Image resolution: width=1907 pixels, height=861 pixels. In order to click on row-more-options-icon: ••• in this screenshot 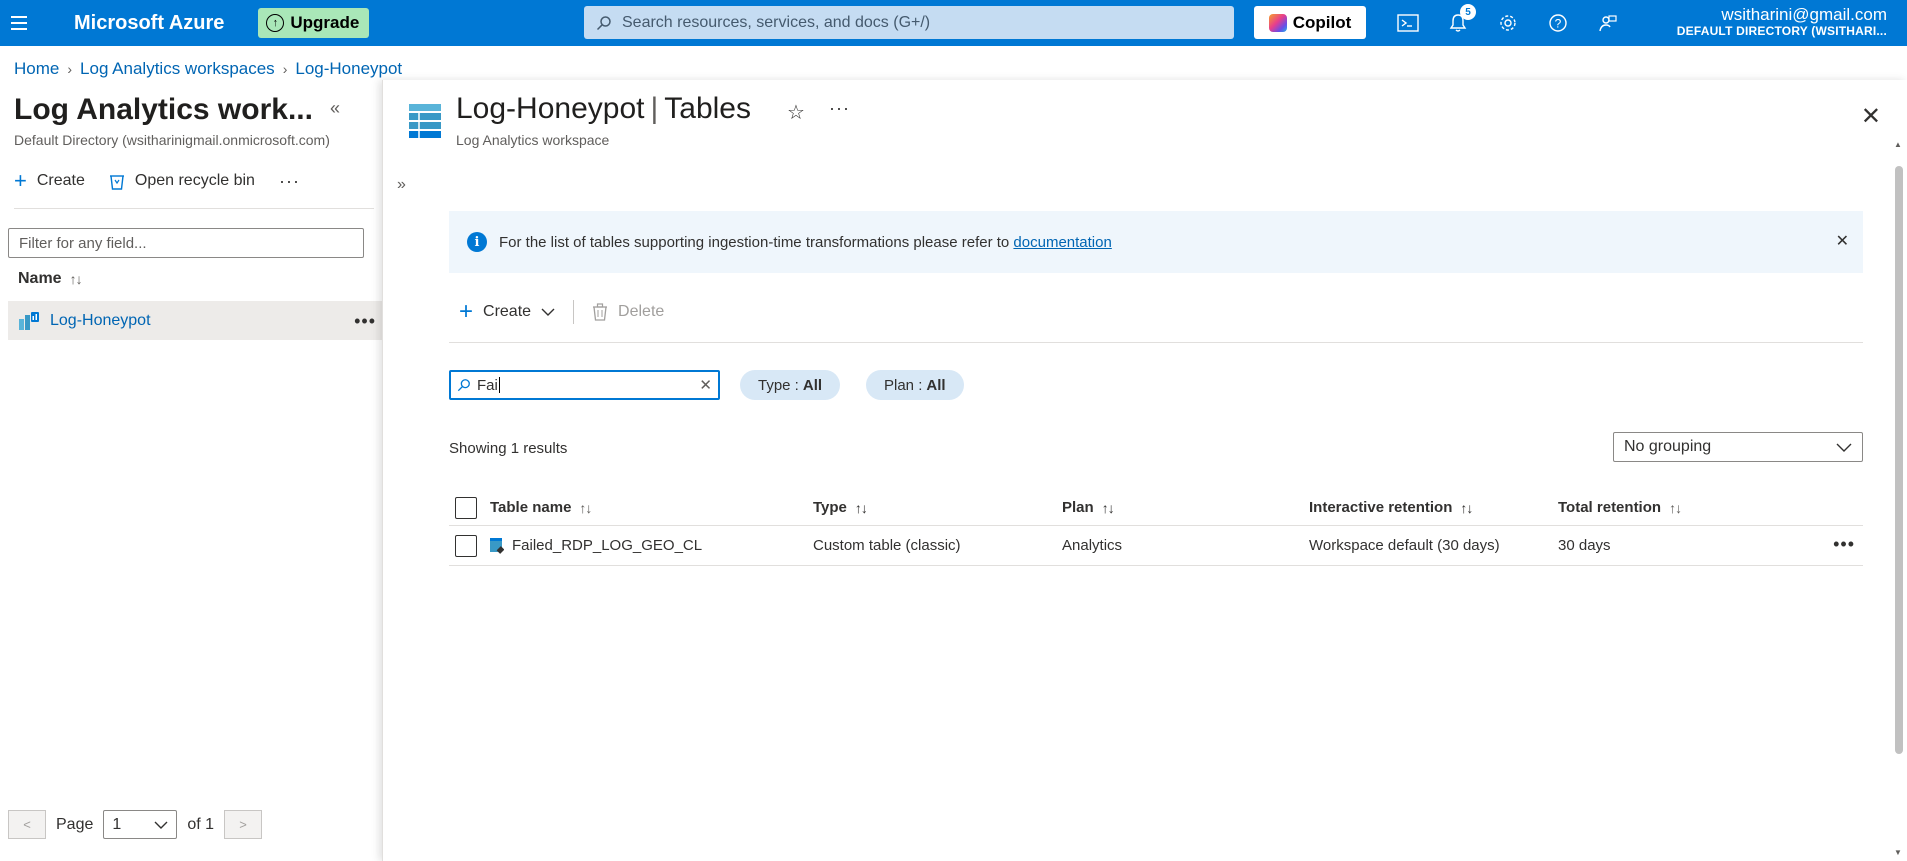, I will do `click(1844, 544)`.